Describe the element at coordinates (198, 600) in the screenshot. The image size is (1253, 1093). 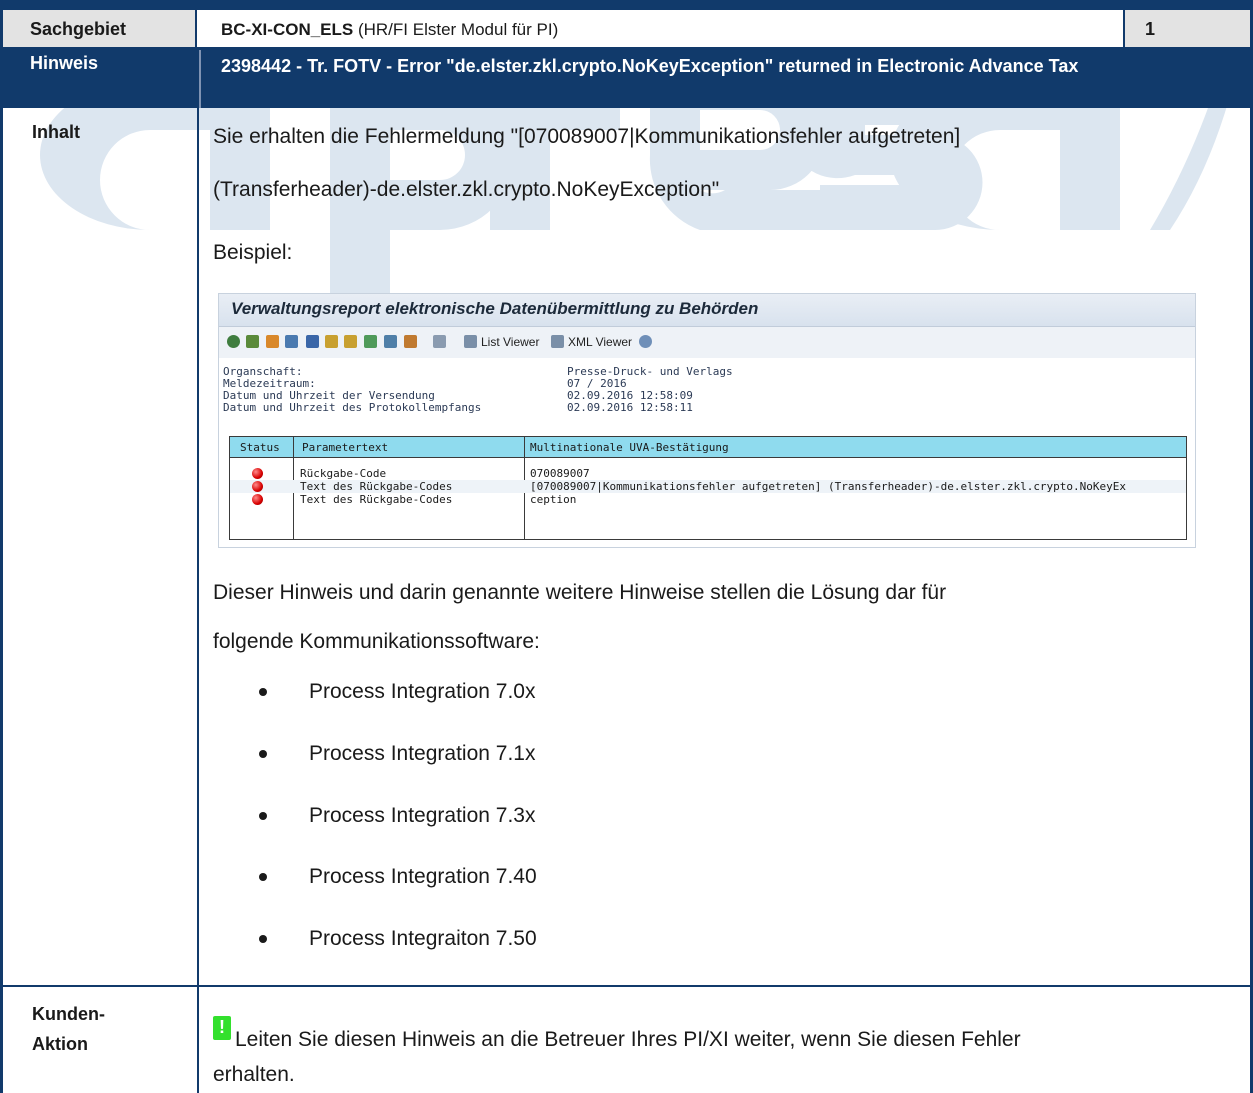
I see `column-divider` at that location.